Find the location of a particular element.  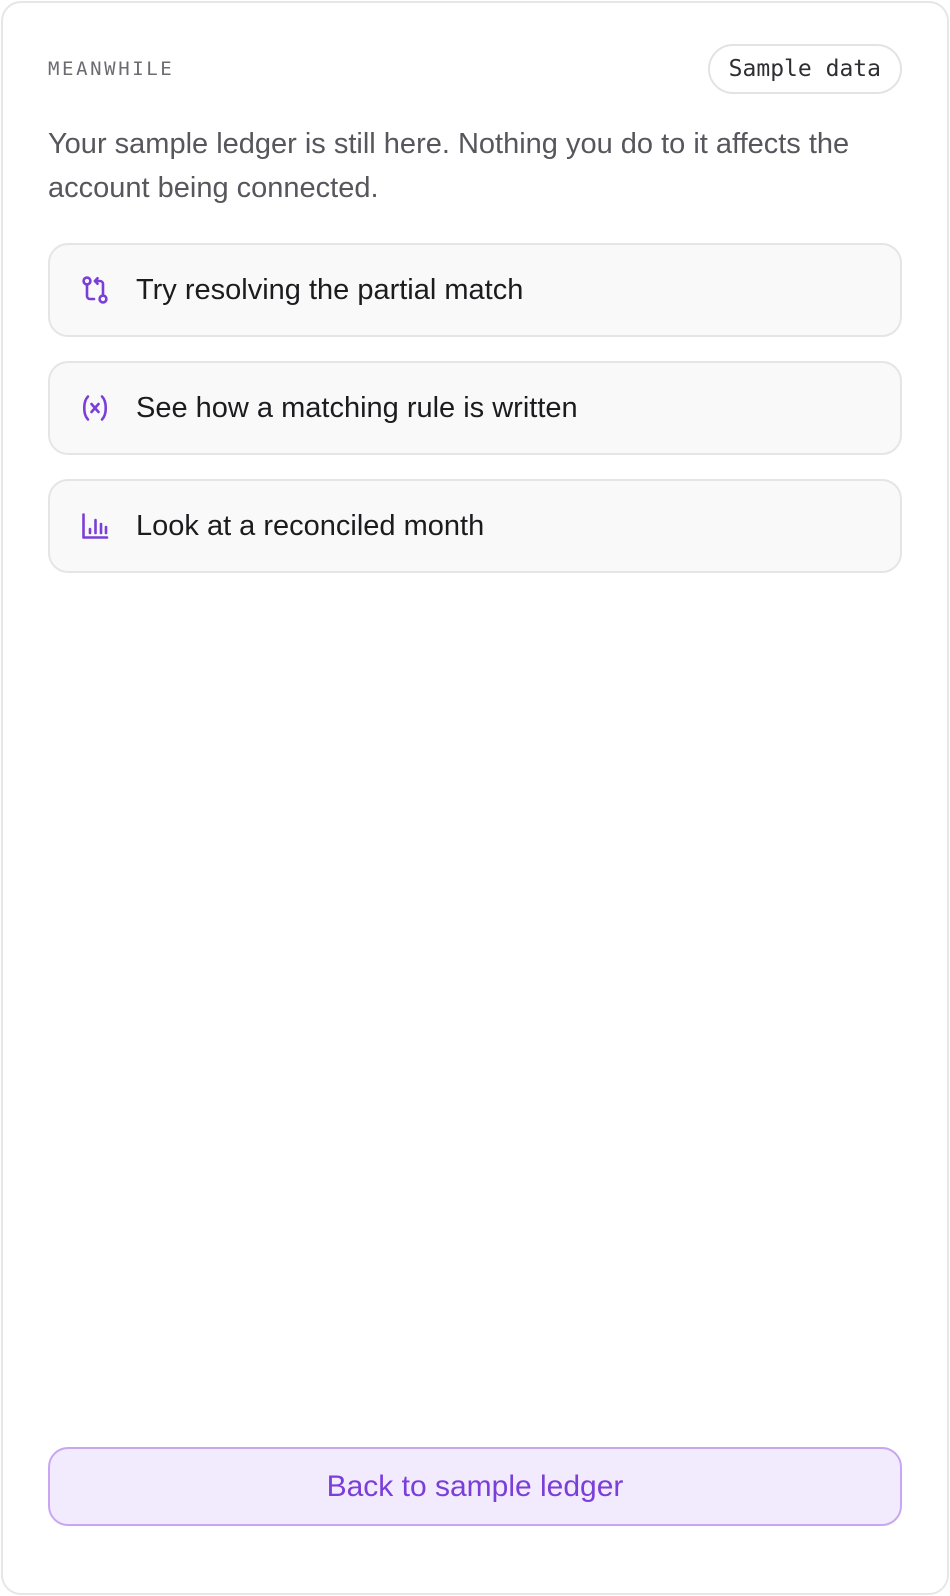

action-matching-rule: See how a matching rule is written is located at coordinates (475, 408).